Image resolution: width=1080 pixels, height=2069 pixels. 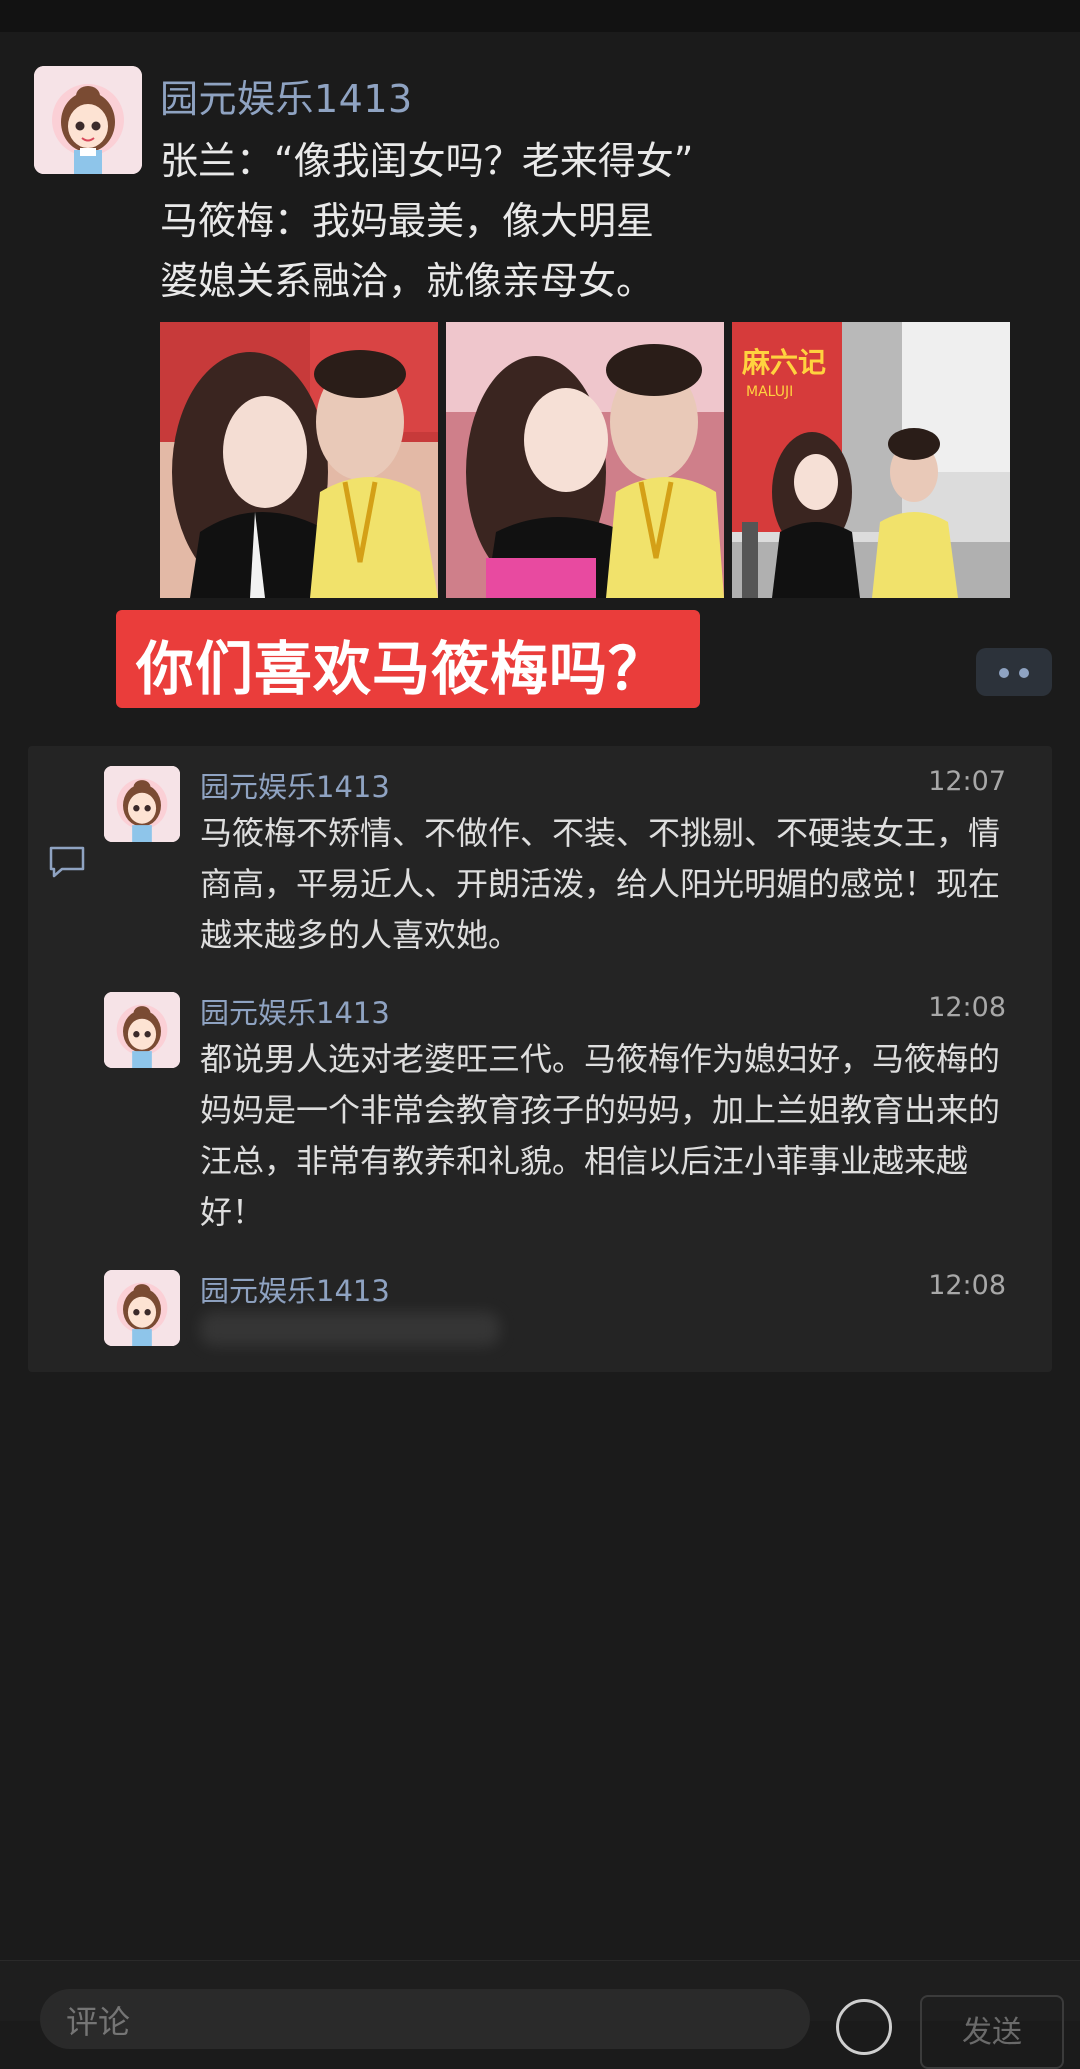 What do you see at coordinates (967, 781) in the screenshot?
I see `comment-time: 12:07` at bounding box center [967, 781].